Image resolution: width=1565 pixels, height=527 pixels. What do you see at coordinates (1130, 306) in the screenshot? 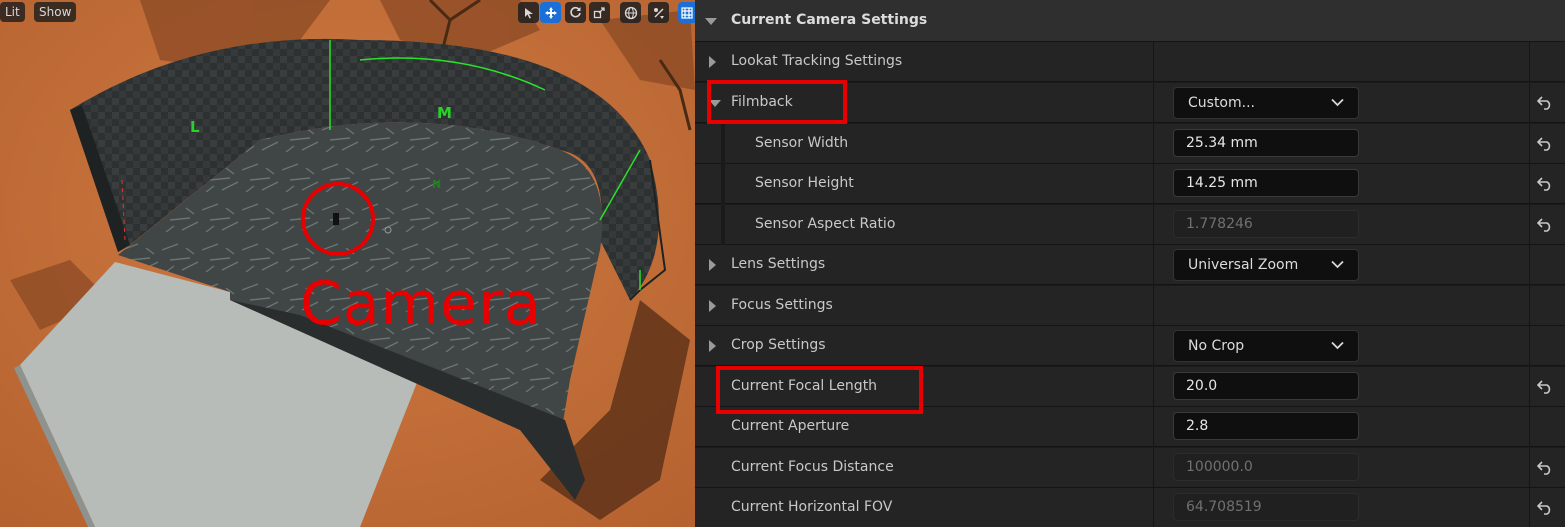
I see `row-focus-settings: Focus Settings` at bounding box center [1130, 306].